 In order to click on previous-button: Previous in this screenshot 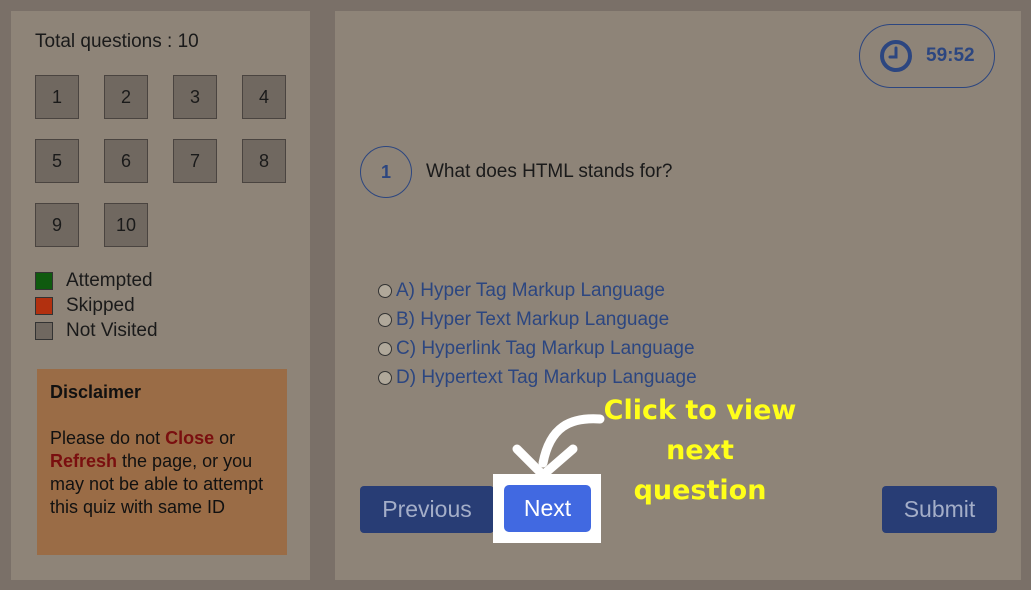, I will do `click(427, 509)`.